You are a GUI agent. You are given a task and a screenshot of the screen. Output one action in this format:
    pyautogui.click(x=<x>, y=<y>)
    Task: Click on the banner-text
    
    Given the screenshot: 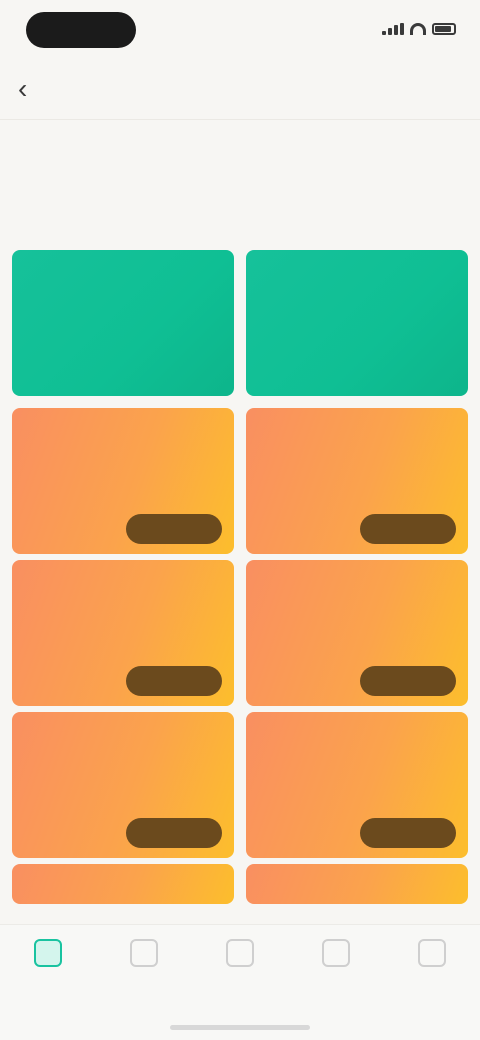 What is the action you would take?
    pyautogui.click(x=240, y=172)
    